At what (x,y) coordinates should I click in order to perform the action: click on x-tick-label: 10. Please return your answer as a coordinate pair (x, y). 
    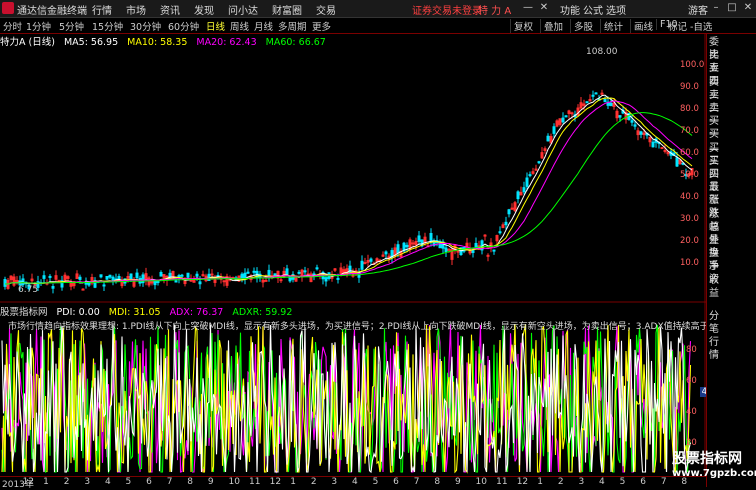
    Looking at the image, I should click on (234, 482).